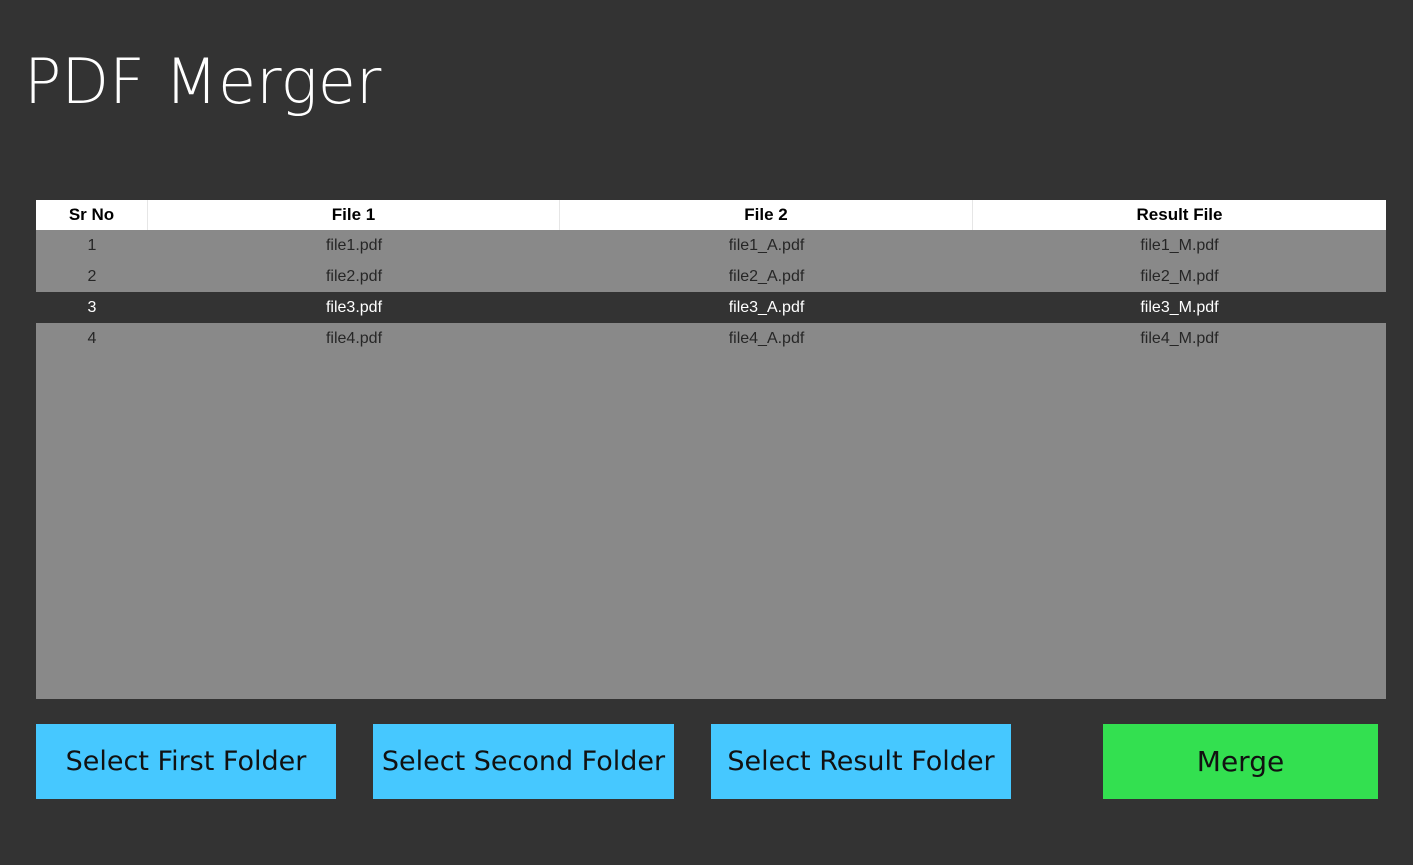 The height and width of the screenshot is (865, 1413). Describe the element at coordinates (203, 81) in the screenshot. I see `app-title: PDF Merger` at that location.